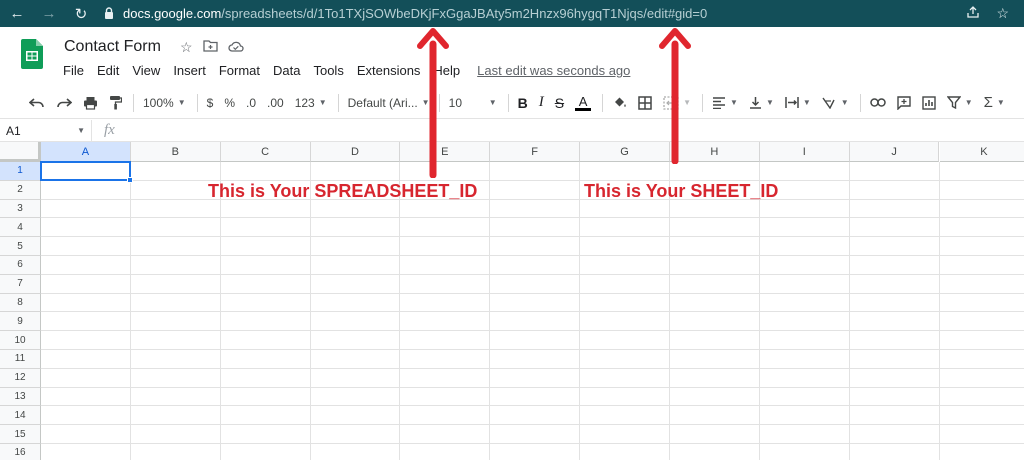 Image resolution: width=1024 pixels, height=460 pixels. I want to click on row-header: 12, so click(20, 378).